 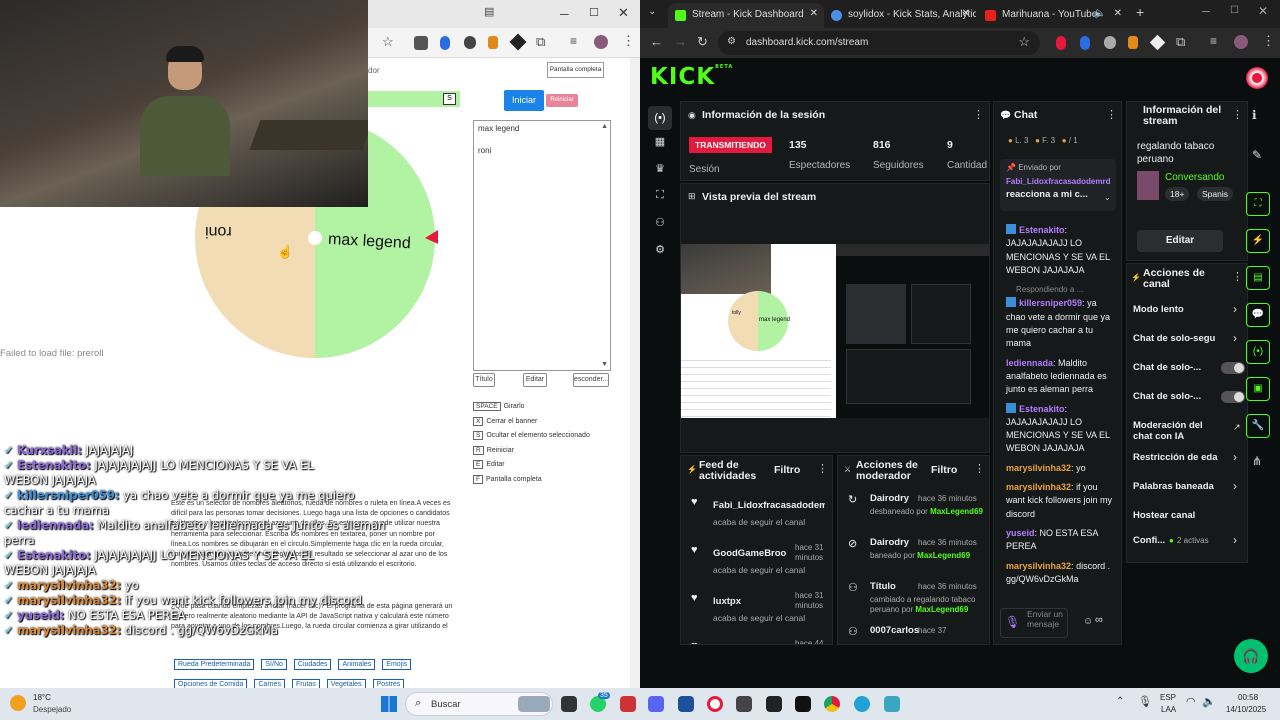 I want to click on edge-icon, so click(x=862, y=704).